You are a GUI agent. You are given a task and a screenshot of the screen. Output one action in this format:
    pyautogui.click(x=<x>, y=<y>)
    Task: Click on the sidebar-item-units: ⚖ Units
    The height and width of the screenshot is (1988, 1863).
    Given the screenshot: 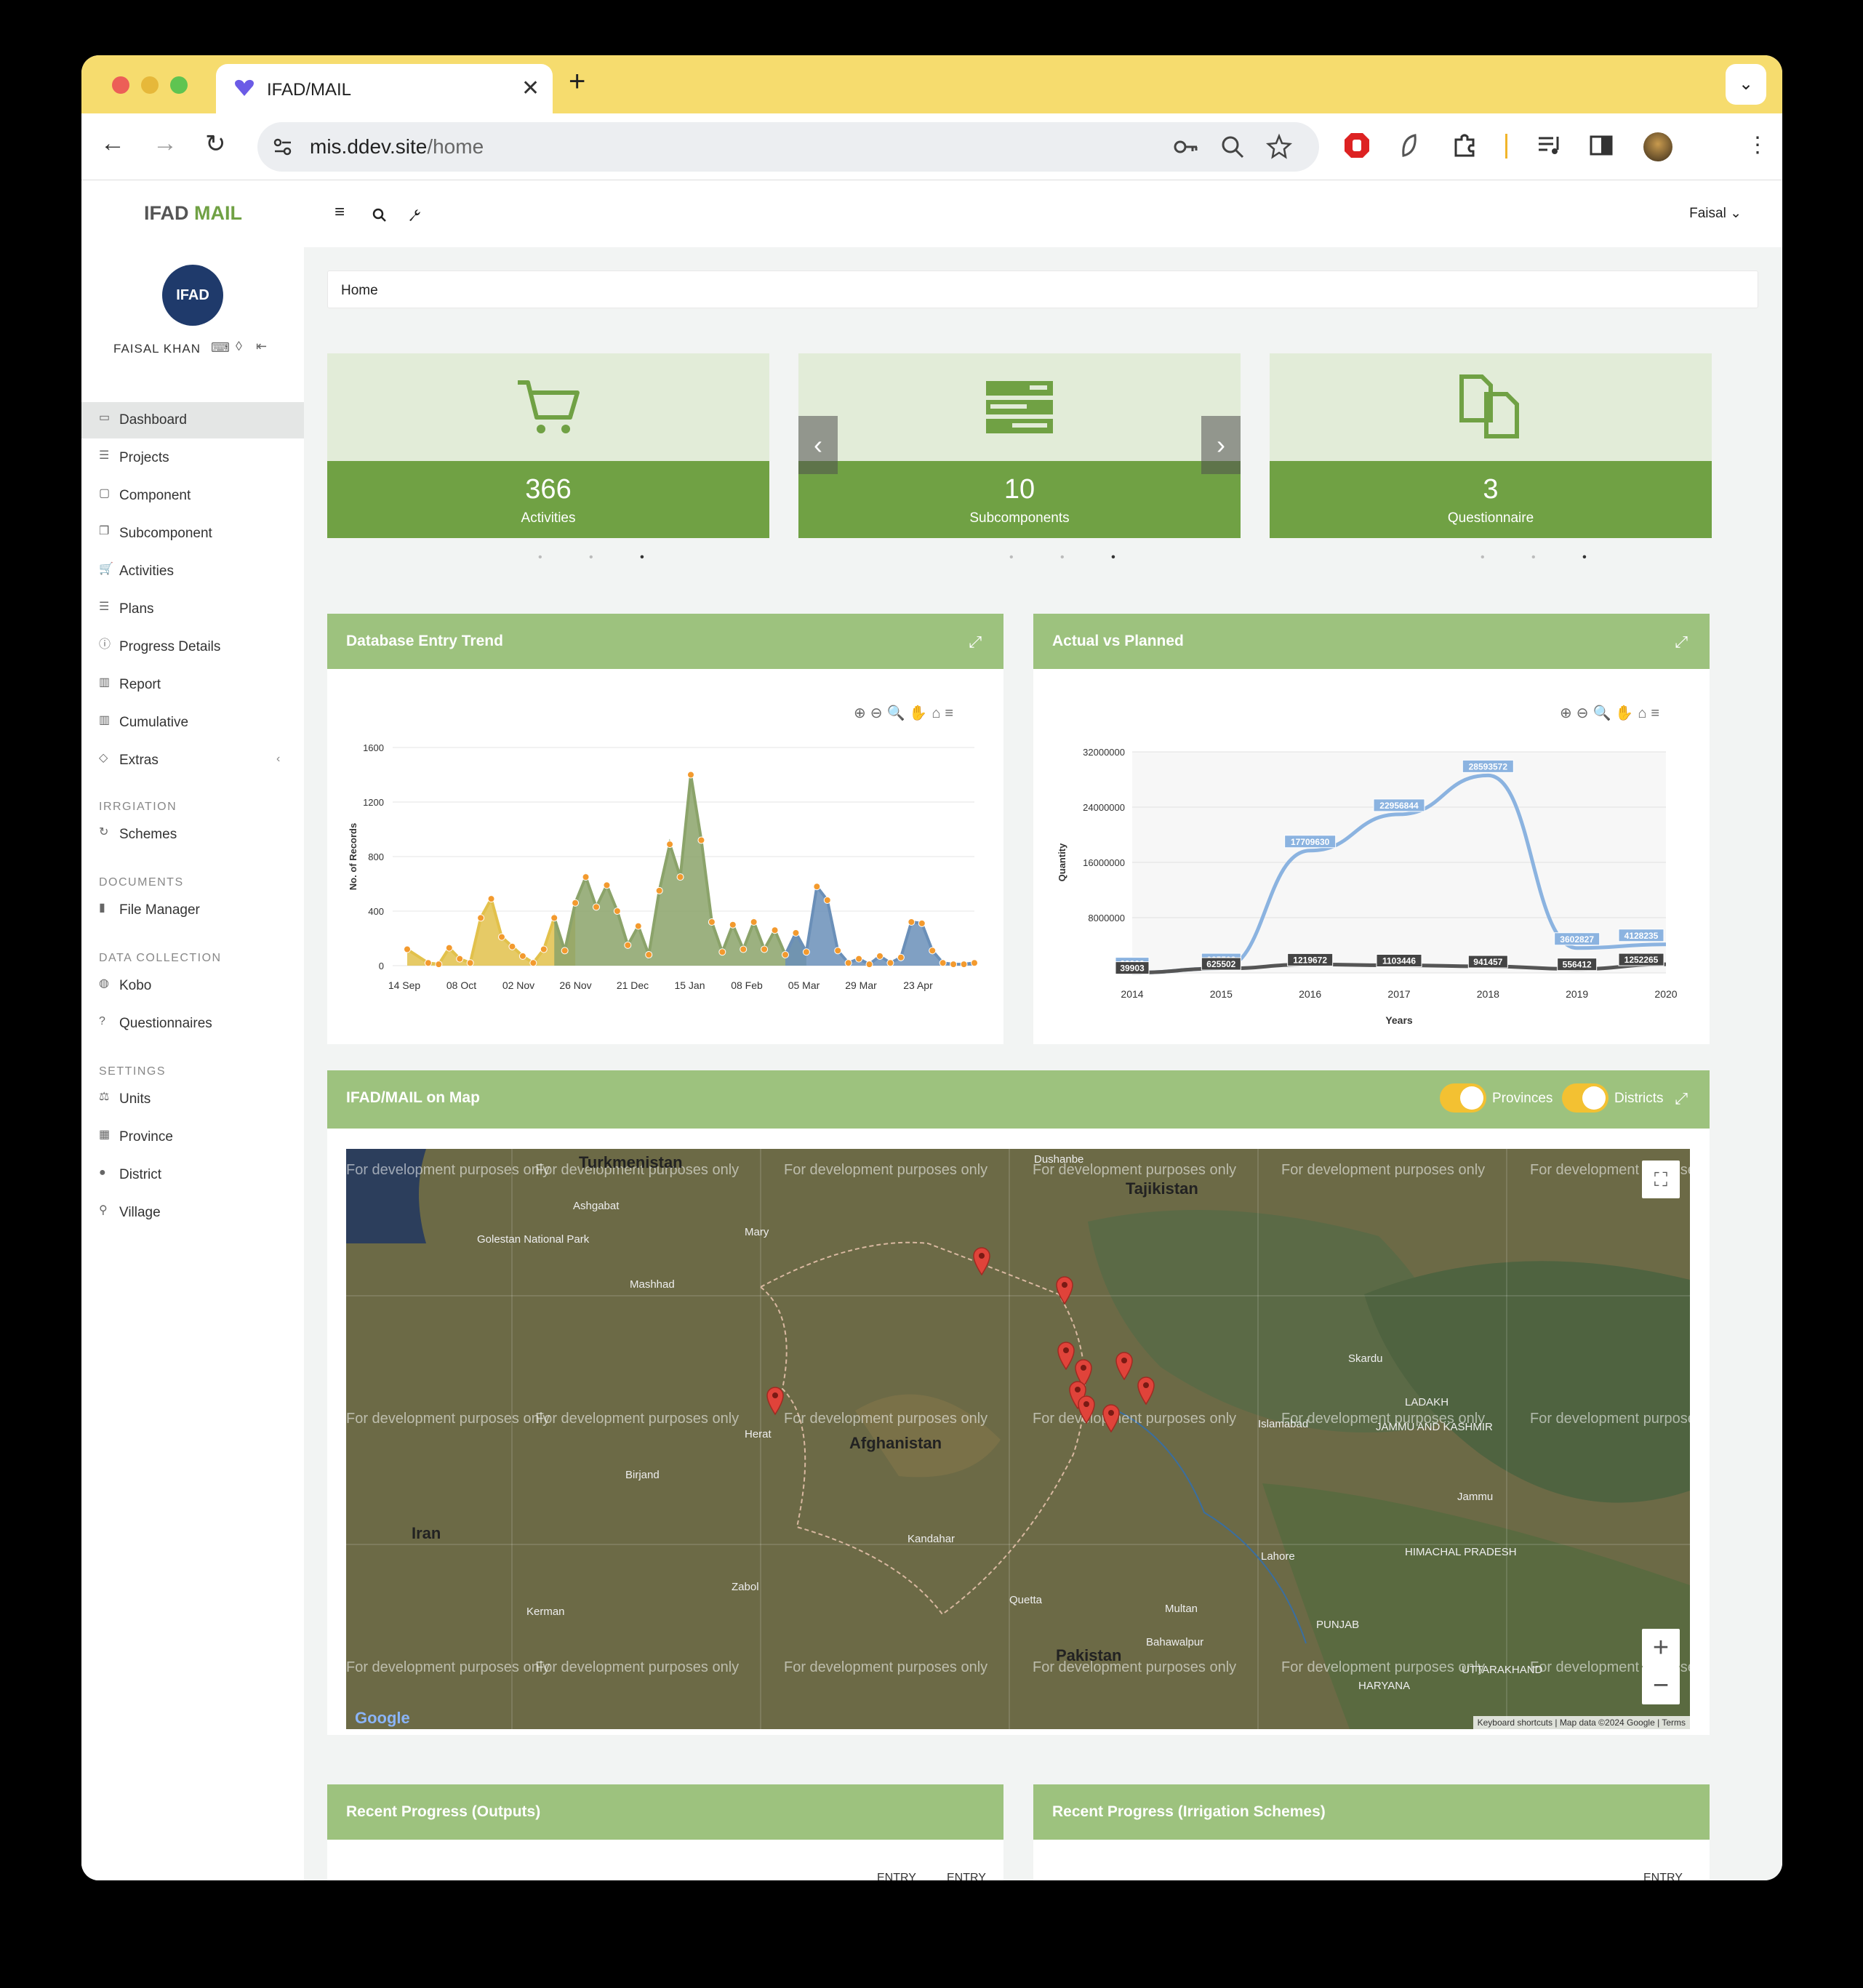 What is the action you would take?
    pyautogui.click(x=192, y=1099)
    